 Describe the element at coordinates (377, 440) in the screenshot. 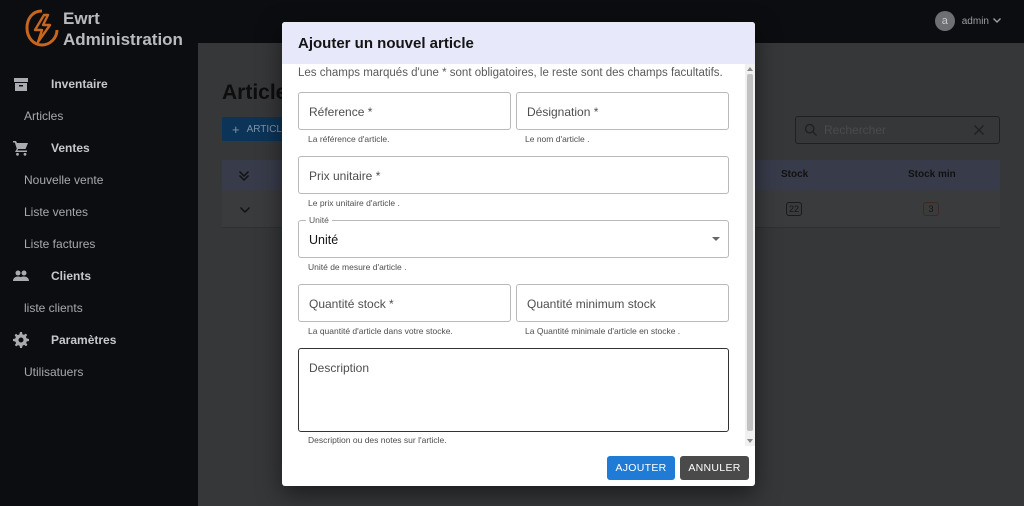

I see `description-helper: Description ou des notes sur l'article.` at that location.